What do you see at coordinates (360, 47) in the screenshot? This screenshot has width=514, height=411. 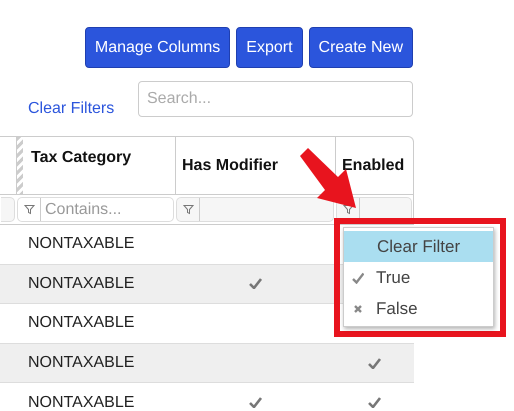 I see `toolbar-button: Create New` at bounding box center [360, 47].